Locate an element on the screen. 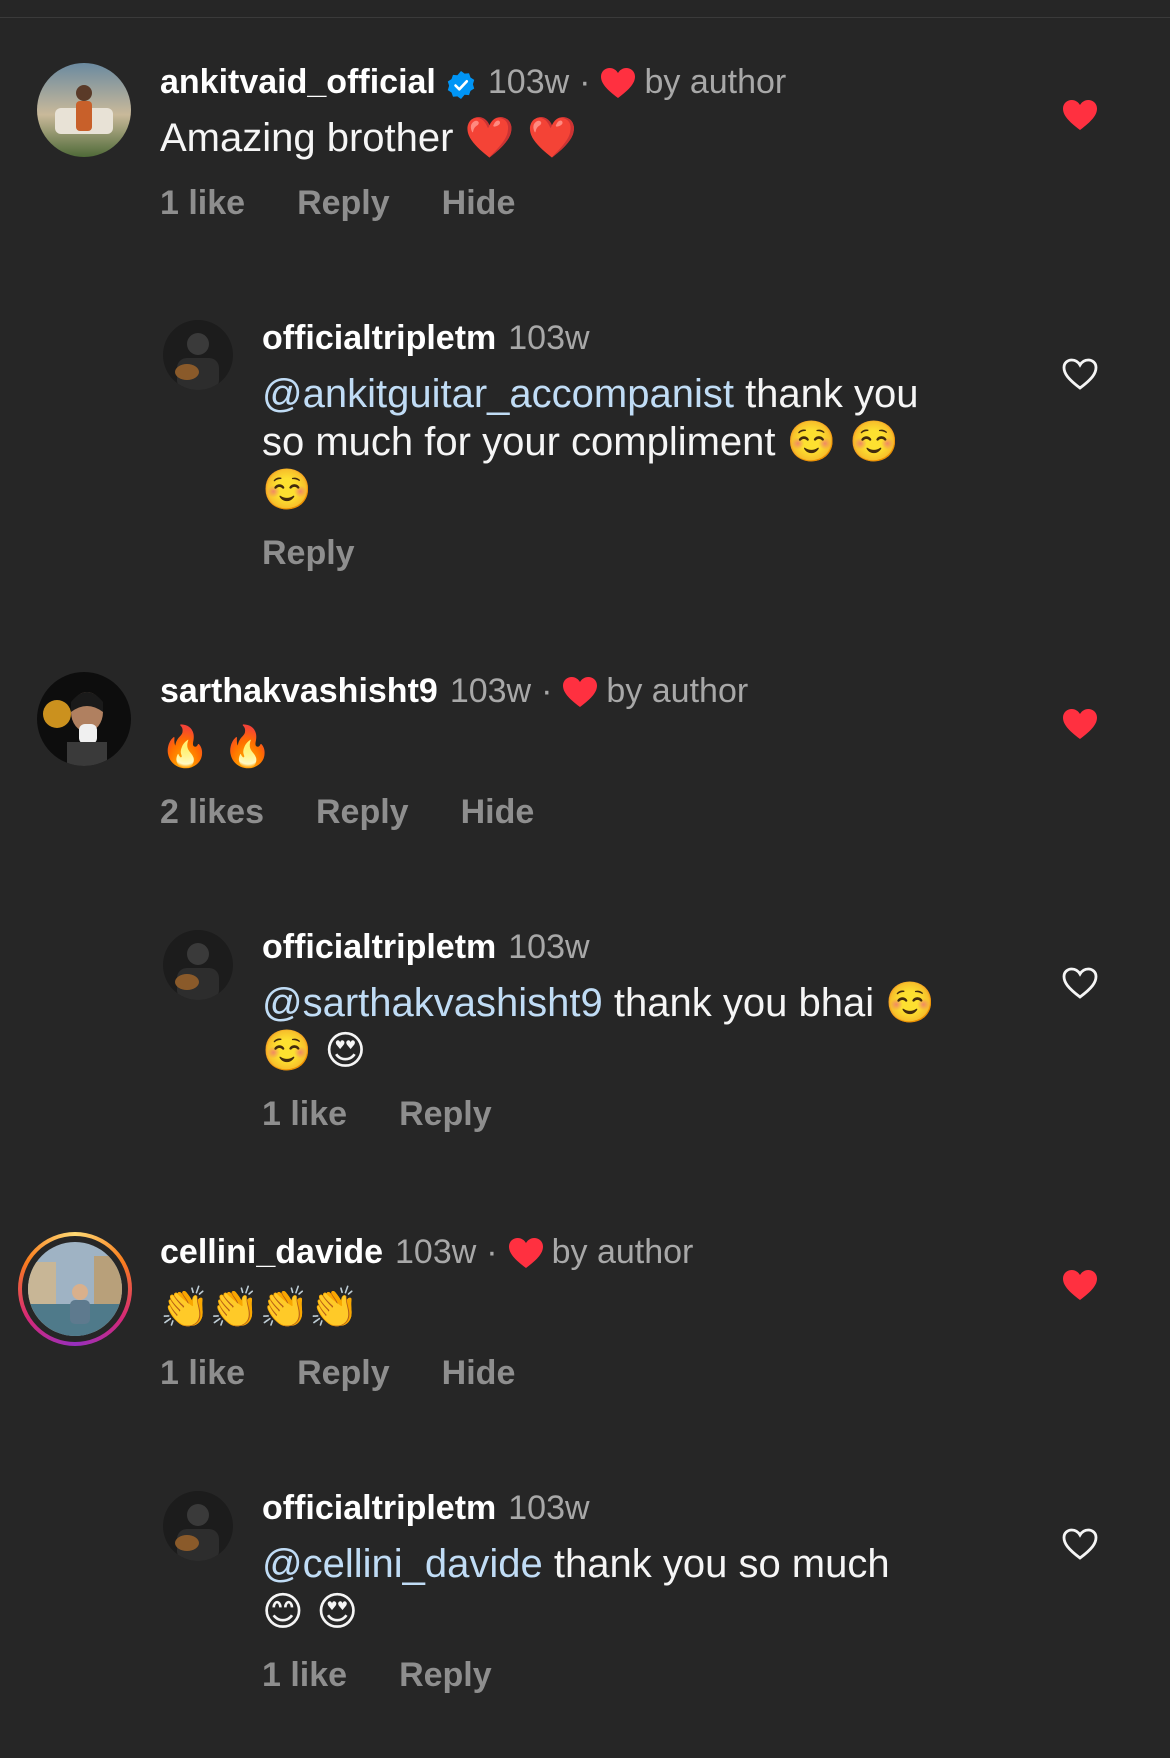 The height and width of the screenshot is (1758, 1170). reply-text: @sarthakvashisht9 thank you bhai ☺️ ☺️ 😍 is located at coordinates (599, 1027).